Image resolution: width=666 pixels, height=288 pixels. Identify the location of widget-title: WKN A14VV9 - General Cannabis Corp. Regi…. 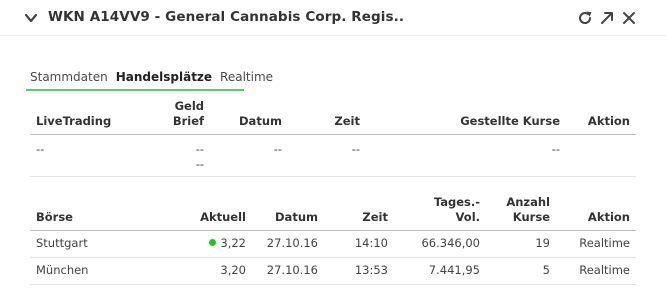
(226, 17).